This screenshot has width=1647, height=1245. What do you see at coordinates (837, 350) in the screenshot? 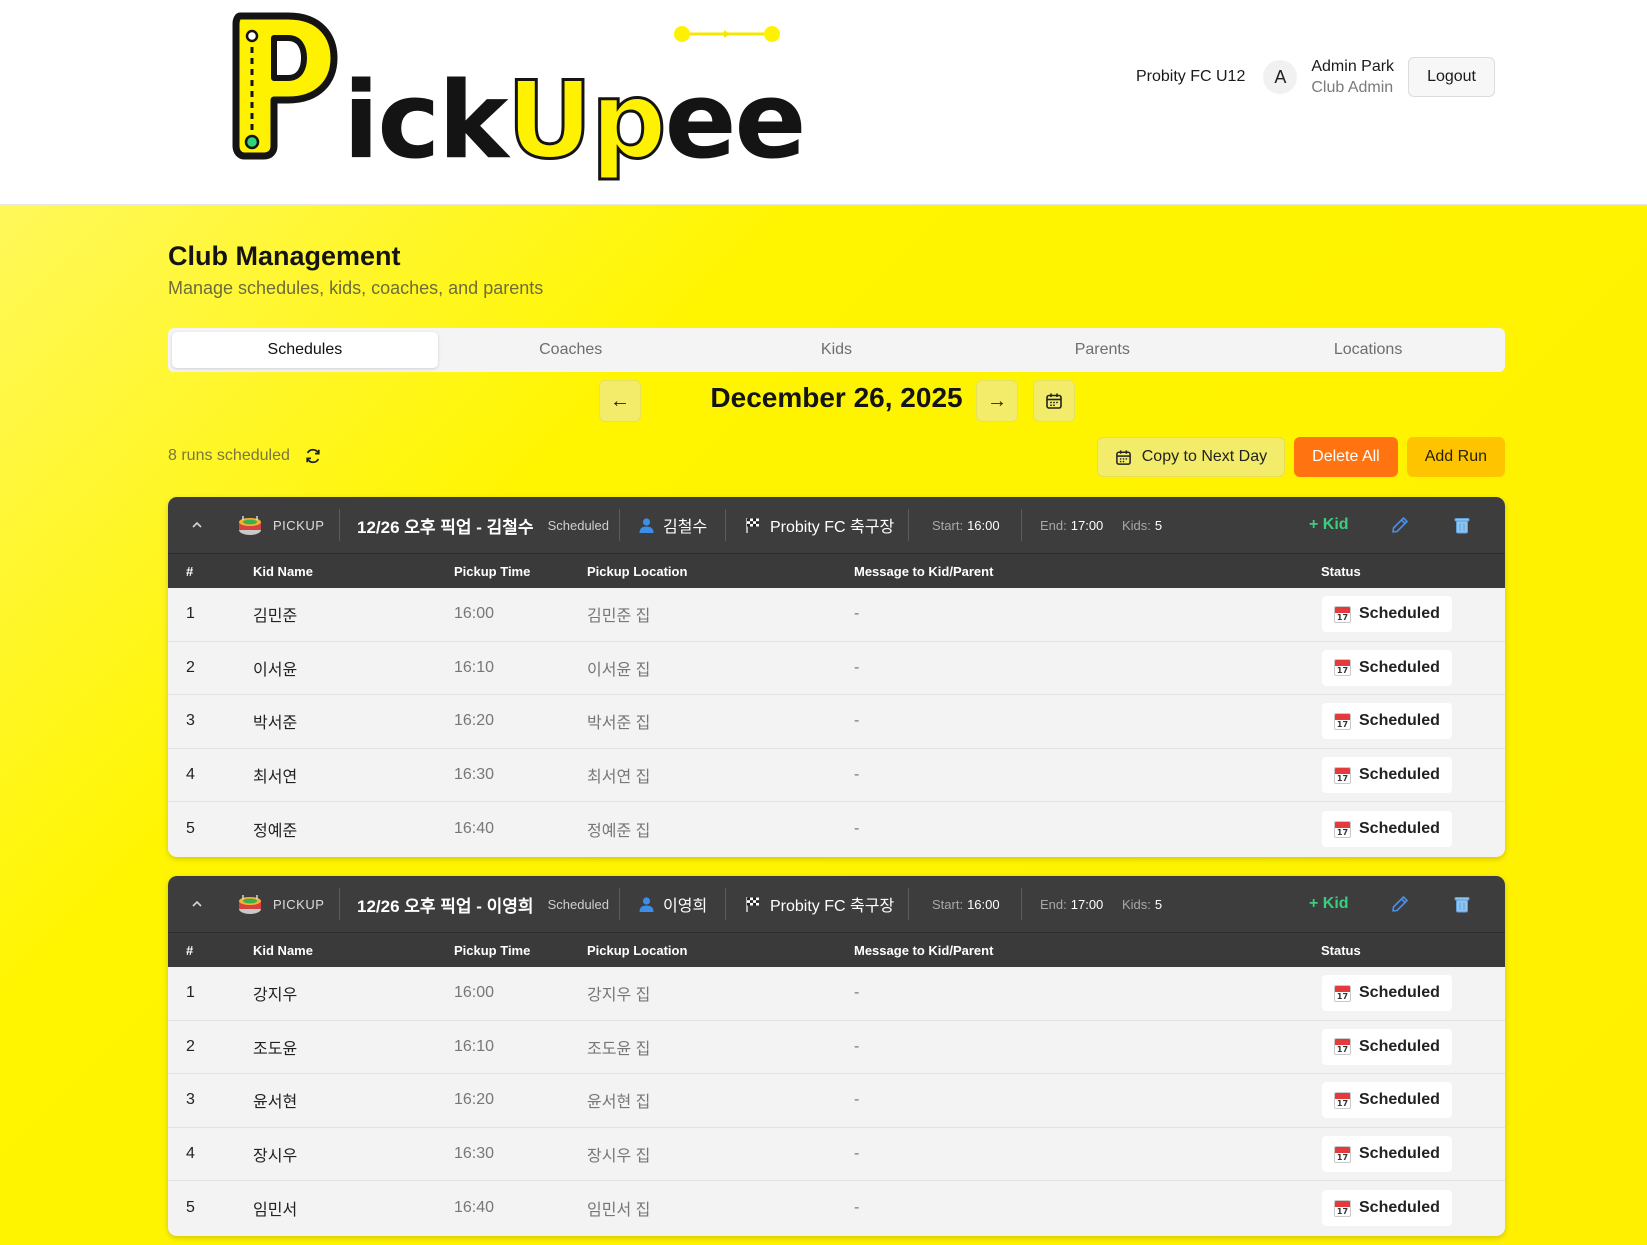
I see `tab-kids: Kids` at bounding box center [837, 350].